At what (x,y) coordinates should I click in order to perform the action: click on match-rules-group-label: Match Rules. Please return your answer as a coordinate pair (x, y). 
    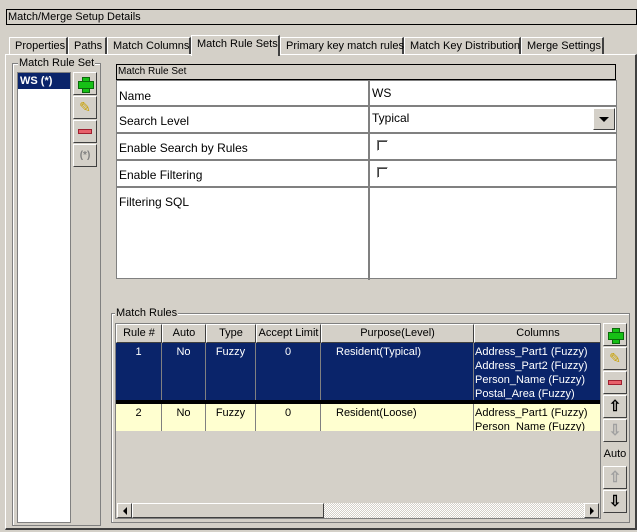
    Looking at the image, I should click on (147, 313).